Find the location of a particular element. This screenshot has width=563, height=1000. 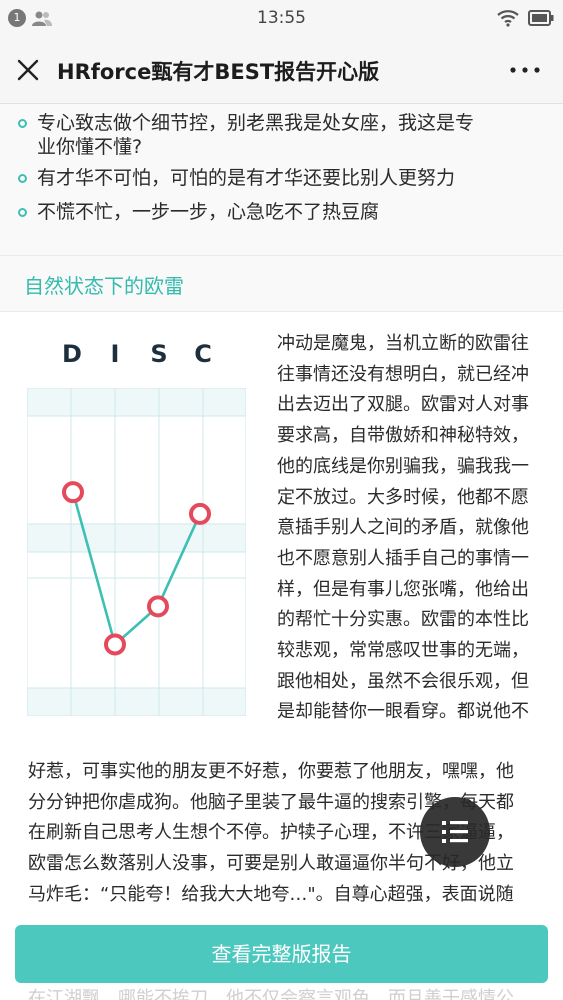

article-line: 往事情还没有想明白，就已经冲 is located at coordinates (403, 374).